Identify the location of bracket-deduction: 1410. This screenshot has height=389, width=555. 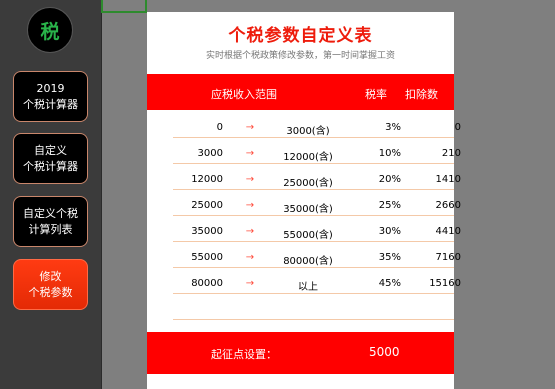
(431, 179).